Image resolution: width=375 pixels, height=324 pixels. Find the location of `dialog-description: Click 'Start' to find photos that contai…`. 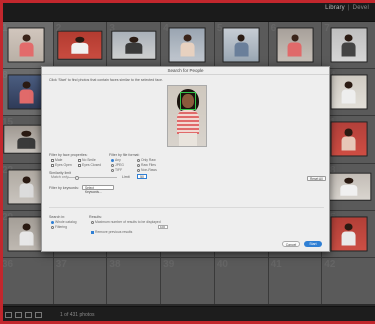

dialog-description: Click 'Start' to find photos that contai… is located at coordinates (106, 80).